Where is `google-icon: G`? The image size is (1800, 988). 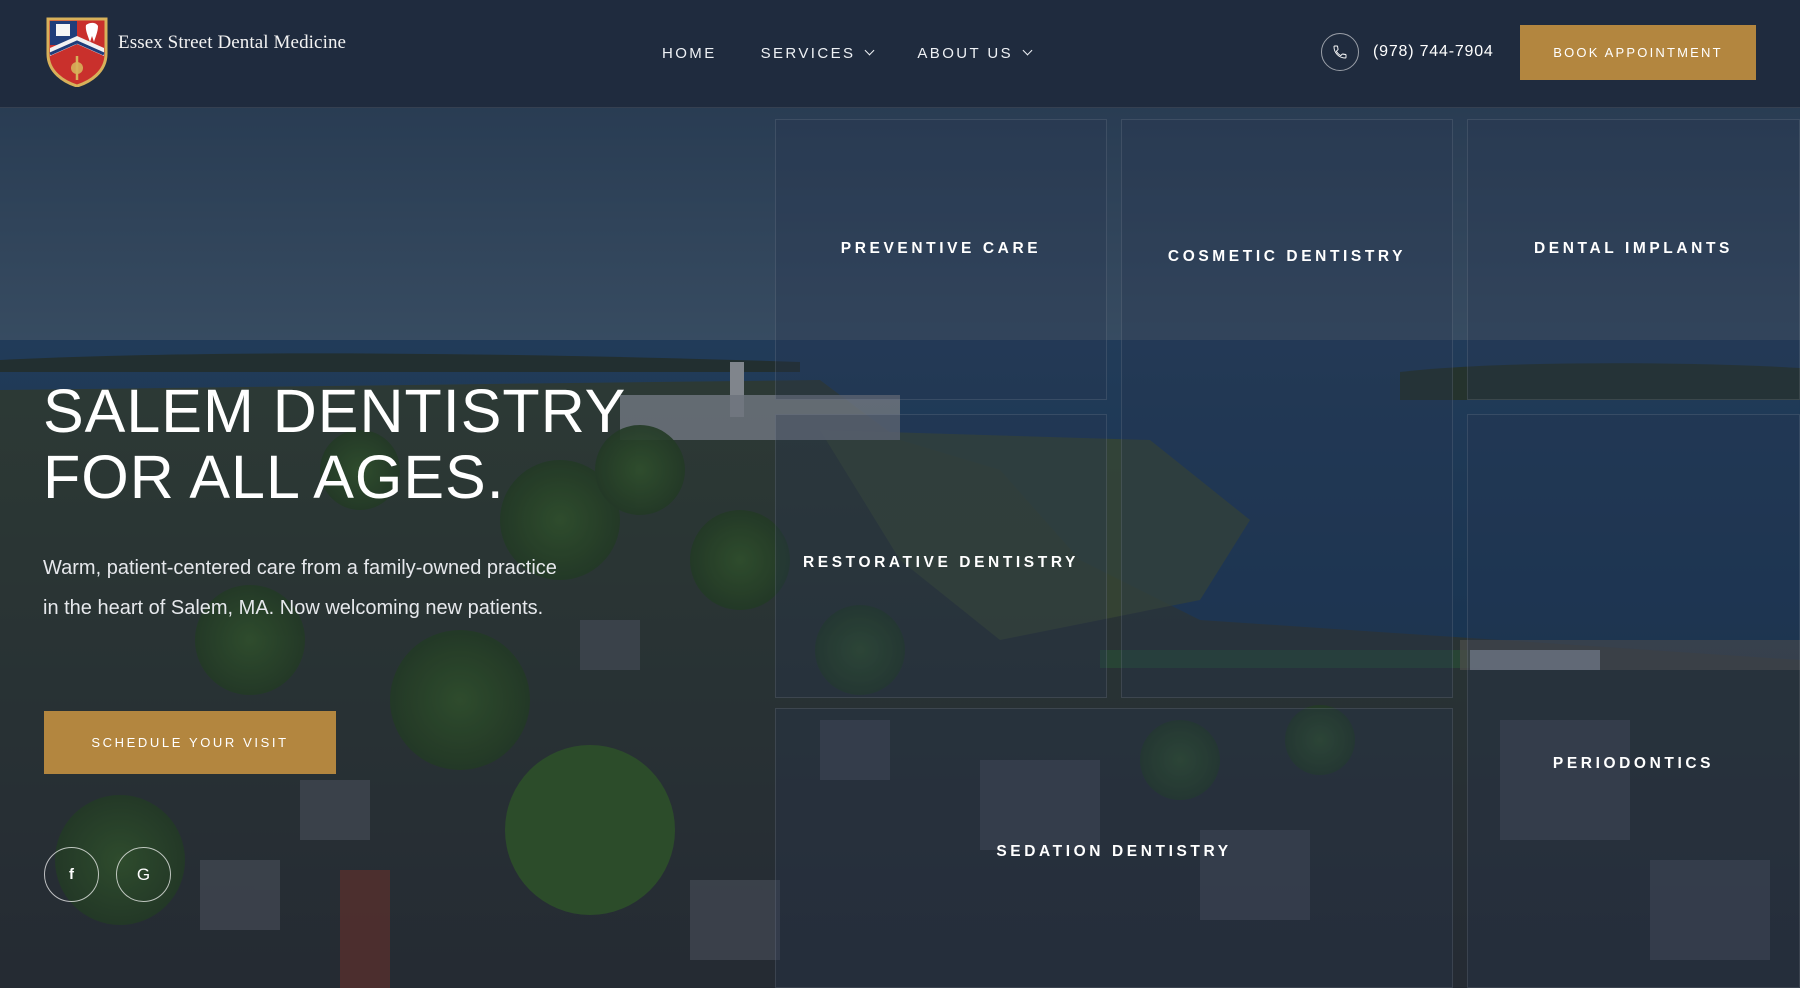 google-icon: G is located at coordinates (143, 874).